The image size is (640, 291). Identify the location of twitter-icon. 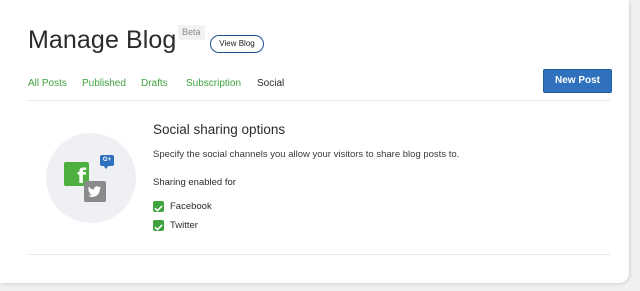
(95, 191).